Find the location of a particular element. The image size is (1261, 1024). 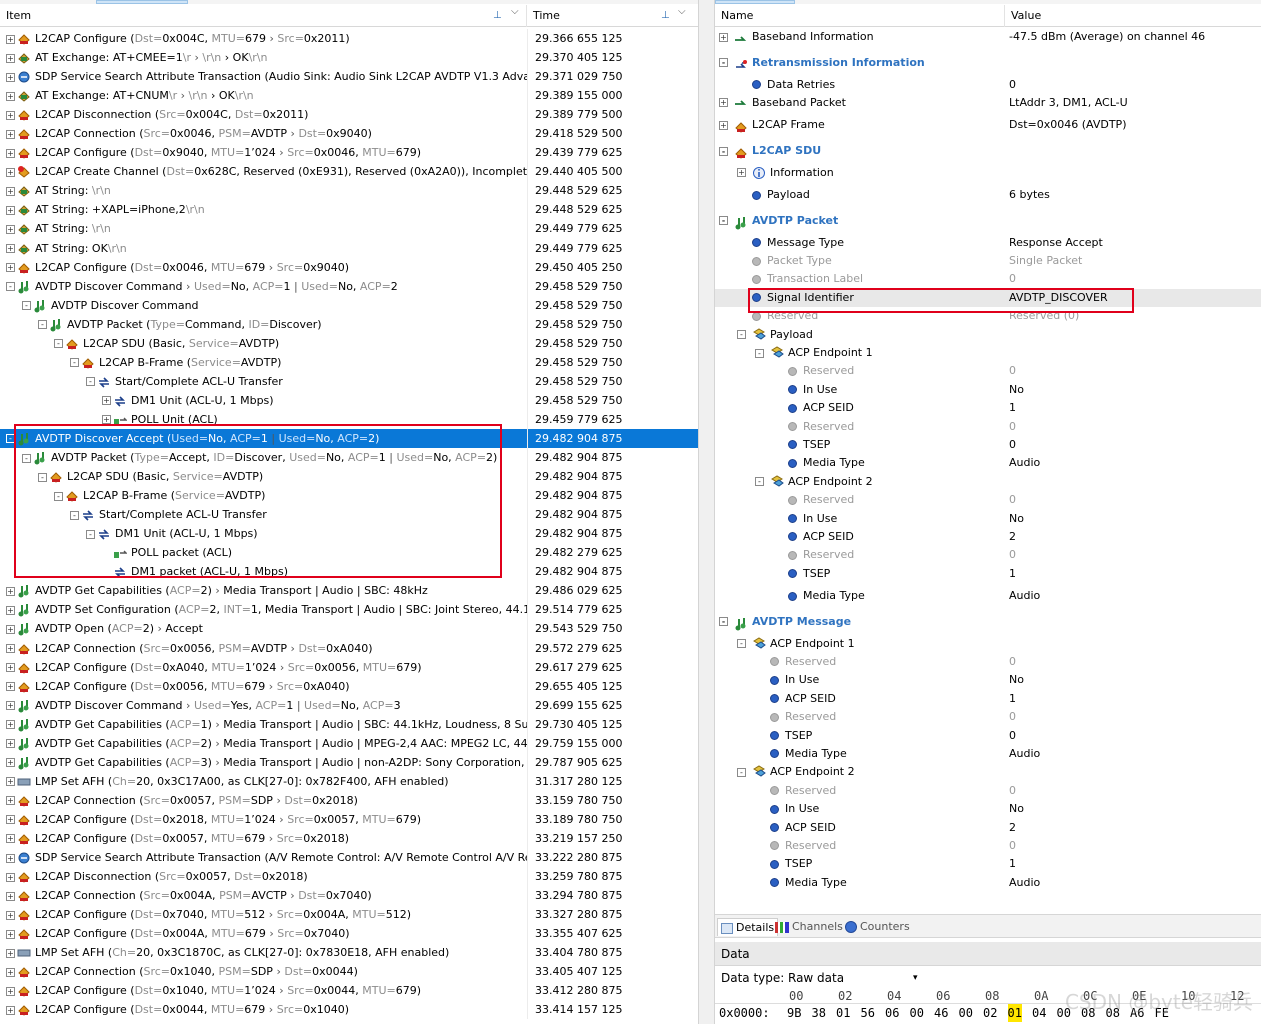

column-header-item: Item is located at coordinates (263, 16).